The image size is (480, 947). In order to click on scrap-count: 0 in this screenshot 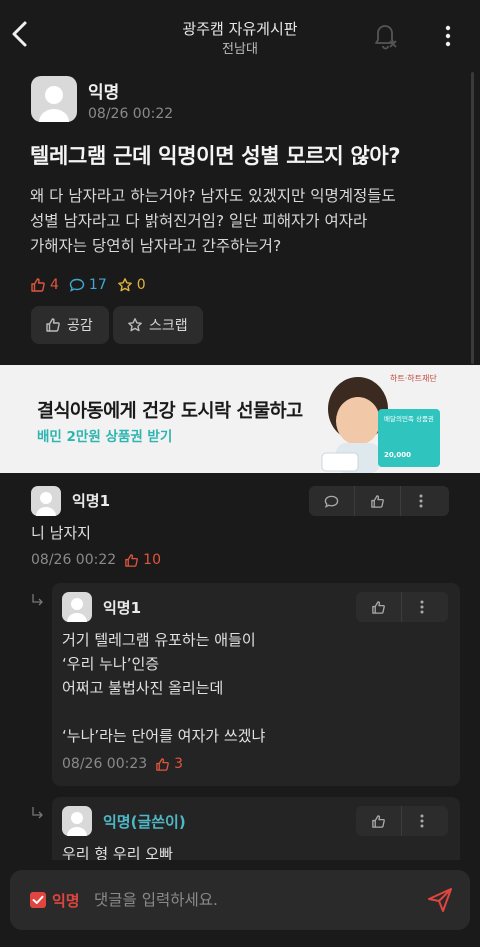, I will do `click(131, 285)`.